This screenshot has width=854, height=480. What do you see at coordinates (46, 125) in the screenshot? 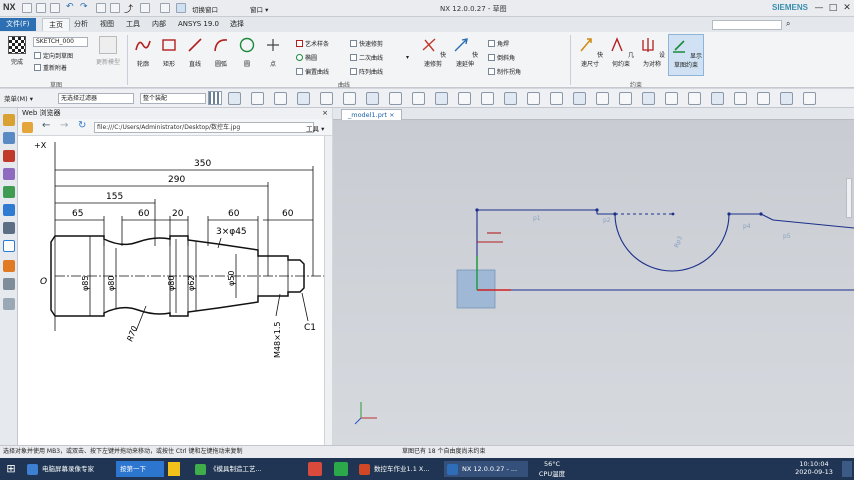
I see `back-icon: ←` at bounding box center [46, 125].